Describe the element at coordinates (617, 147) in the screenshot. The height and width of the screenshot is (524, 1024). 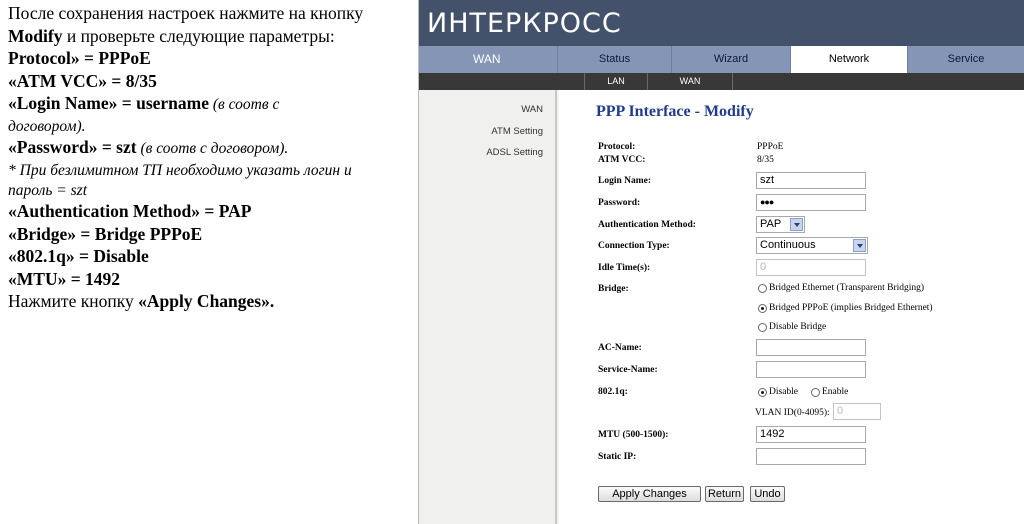
I see `protocol-label: Protocol:` at that location.